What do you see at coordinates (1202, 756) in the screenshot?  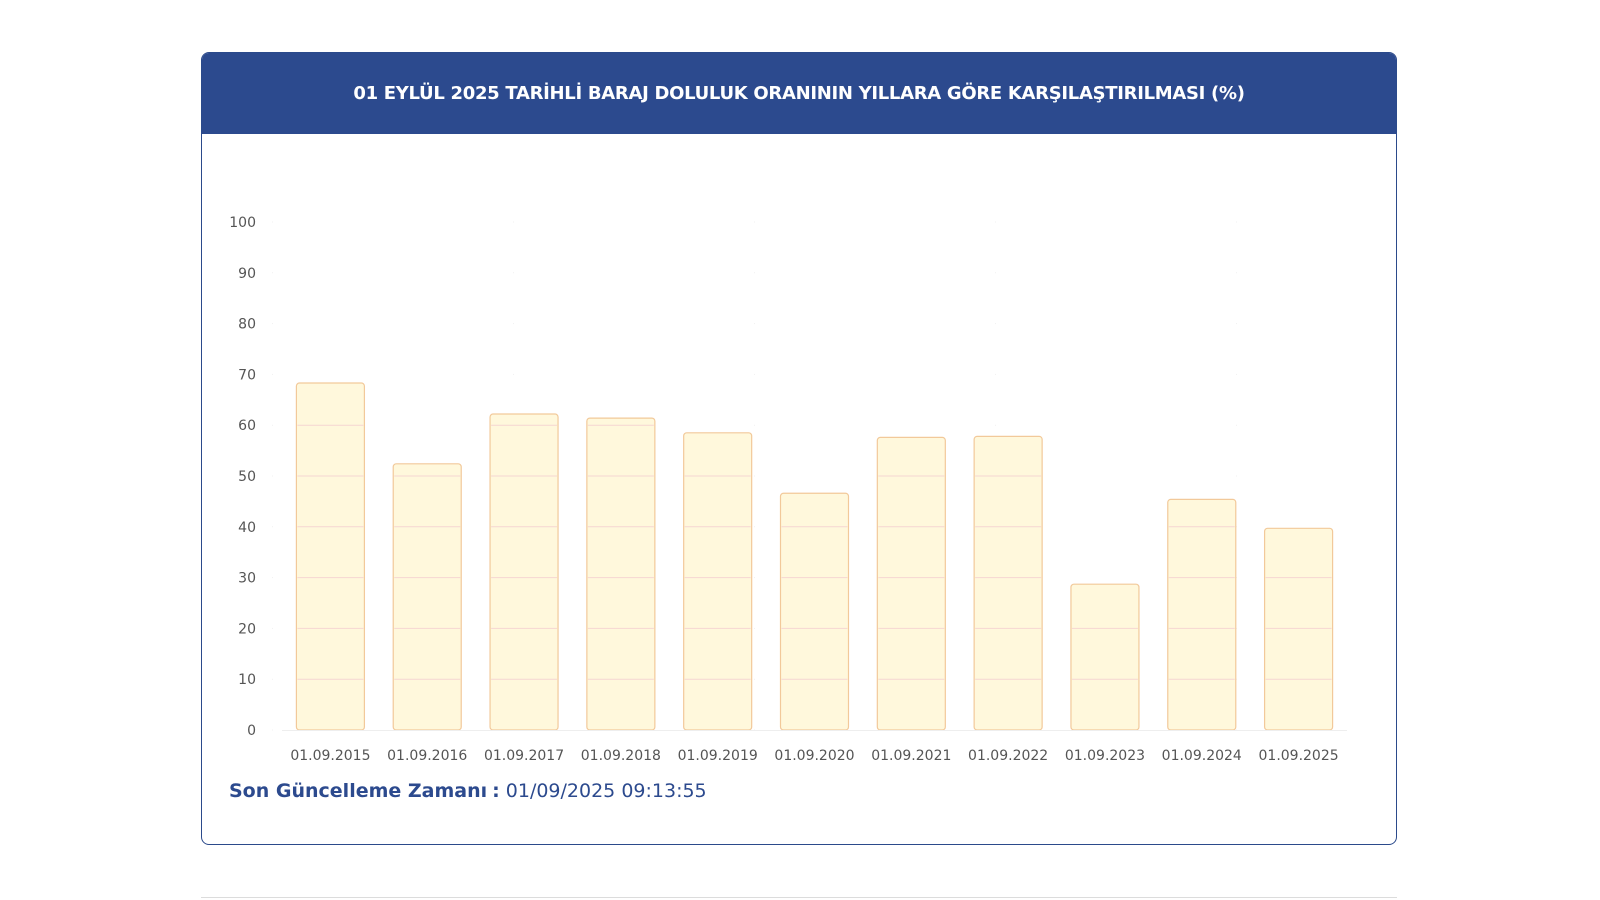 I see `x-tick-label: 01.09.2024` at bounding box center [1202, 756].